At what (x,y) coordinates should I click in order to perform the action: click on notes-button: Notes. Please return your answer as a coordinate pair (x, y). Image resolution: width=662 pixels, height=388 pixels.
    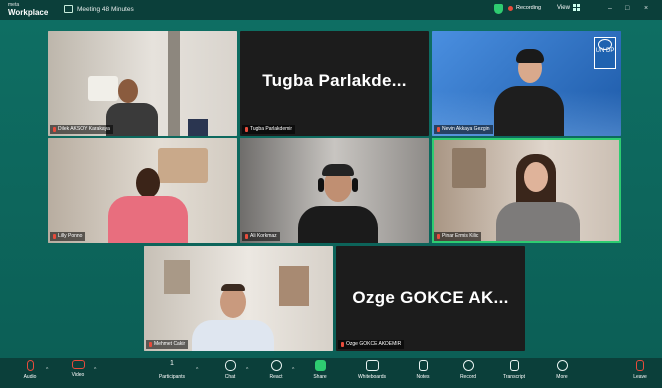
    Looking at the image, I should click on (423, 370).